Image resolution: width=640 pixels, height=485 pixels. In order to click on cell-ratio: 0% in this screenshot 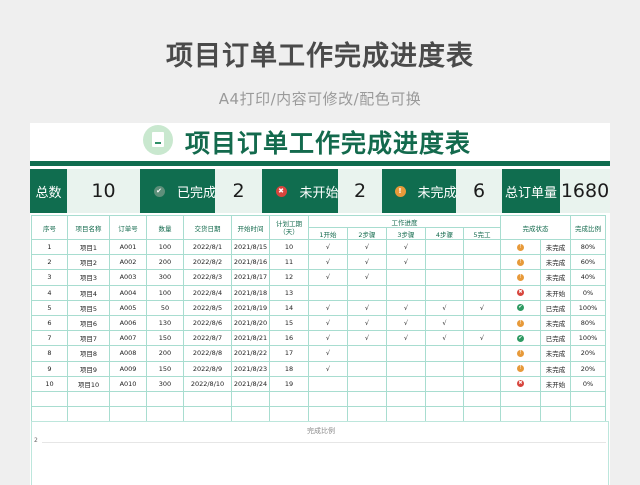, I will do `click(588, 292)`.